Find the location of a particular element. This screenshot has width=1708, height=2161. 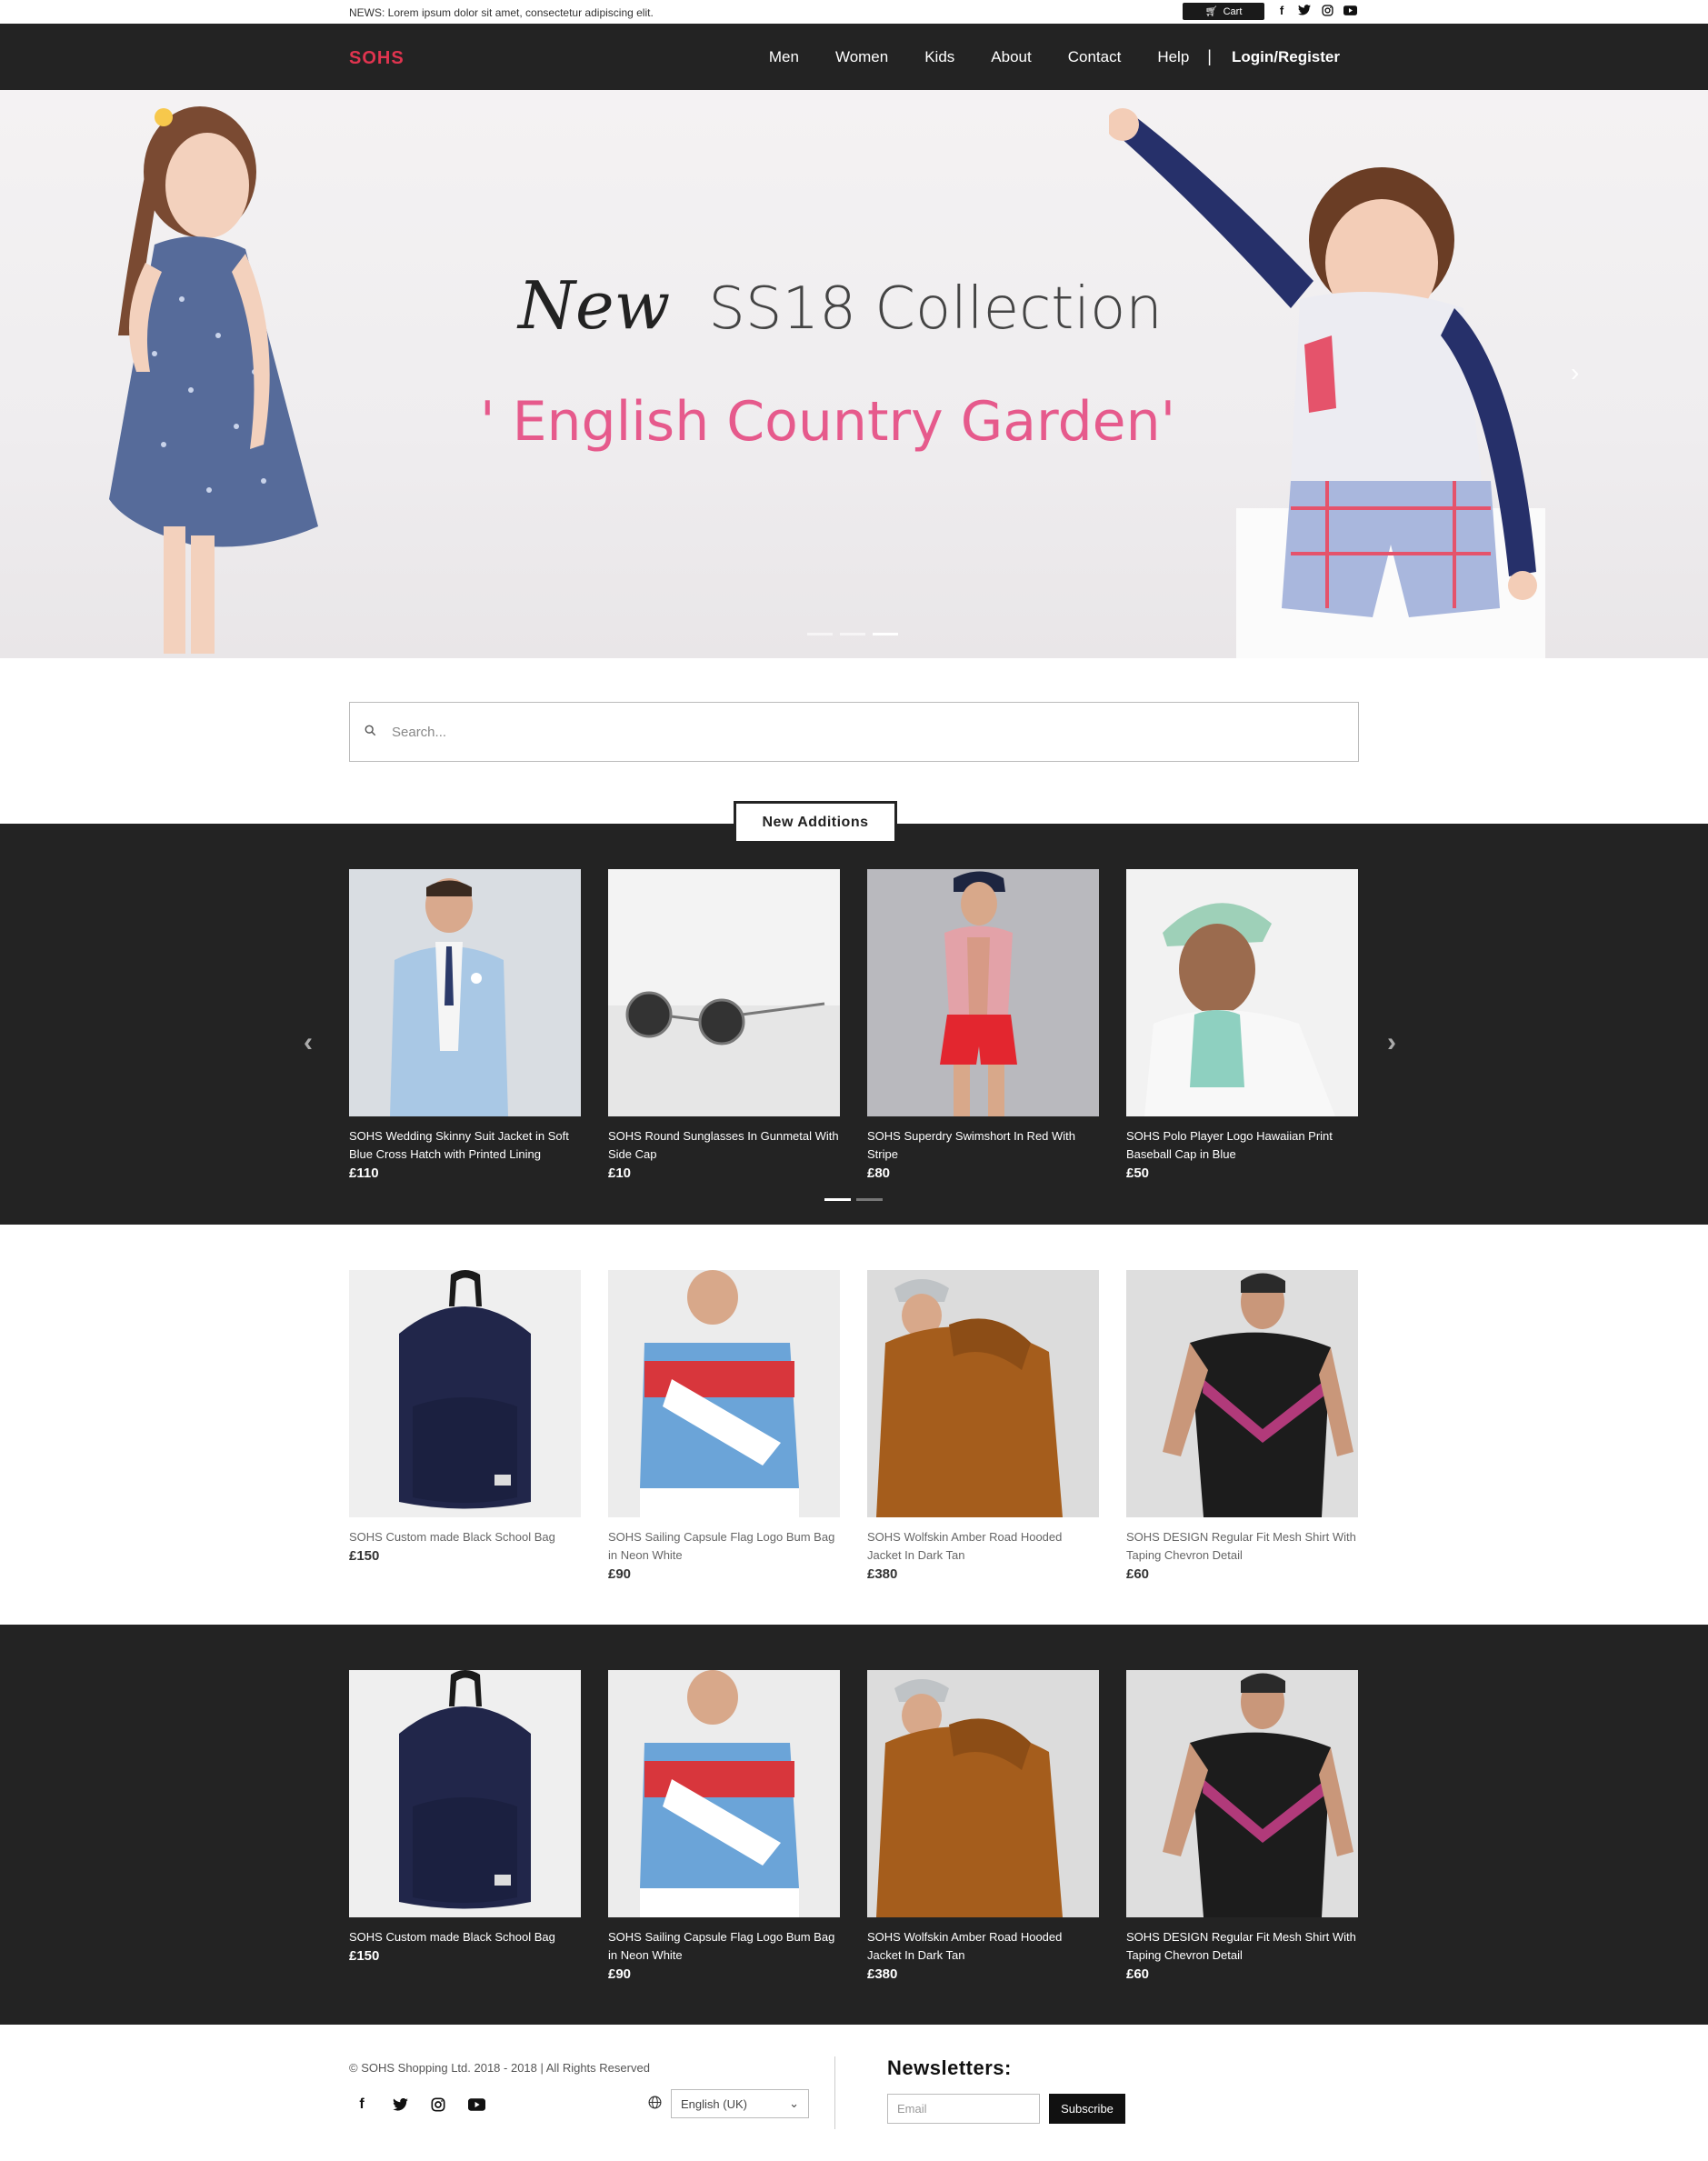

product-image-sunglasses is located at coordinates (724, 992).